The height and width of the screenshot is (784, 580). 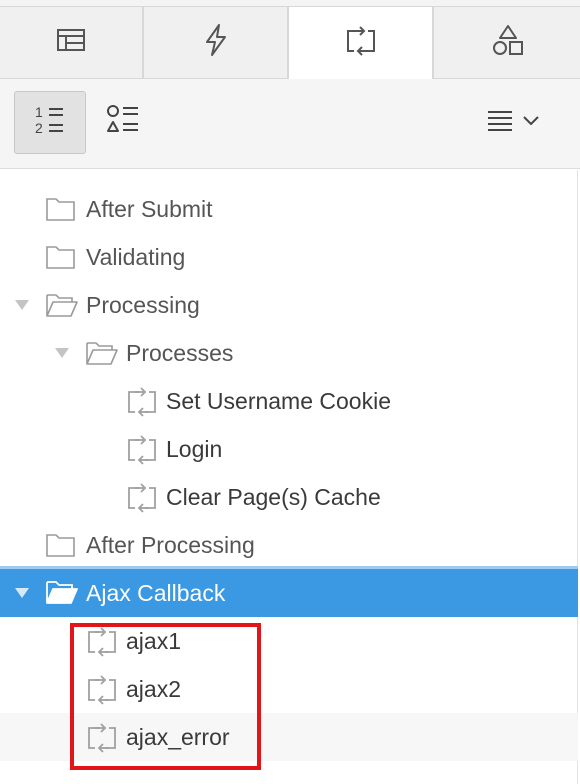 I want to click on tree-node-ajax-error: ajax_error, so click(x=289, y=737).